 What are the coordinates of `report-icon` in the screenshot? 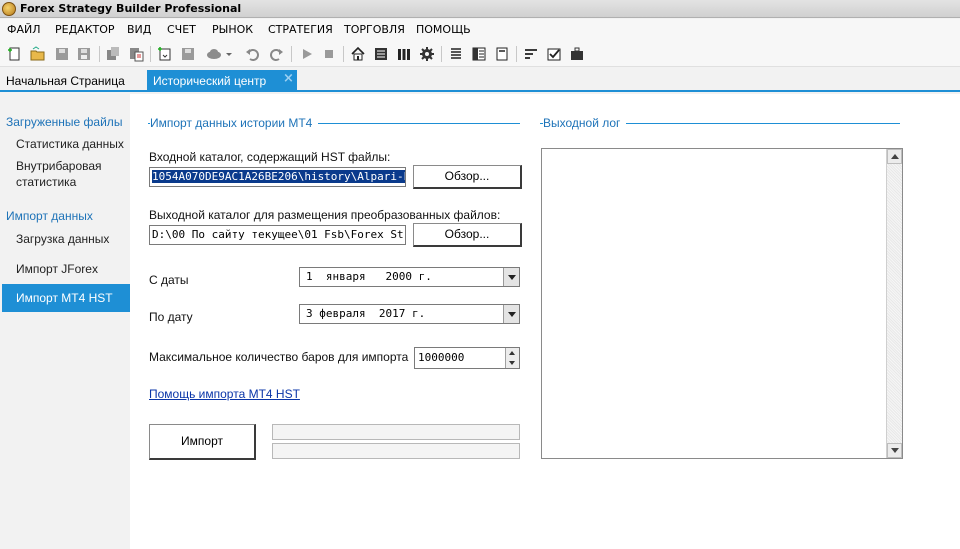 It's located at (479, 54).